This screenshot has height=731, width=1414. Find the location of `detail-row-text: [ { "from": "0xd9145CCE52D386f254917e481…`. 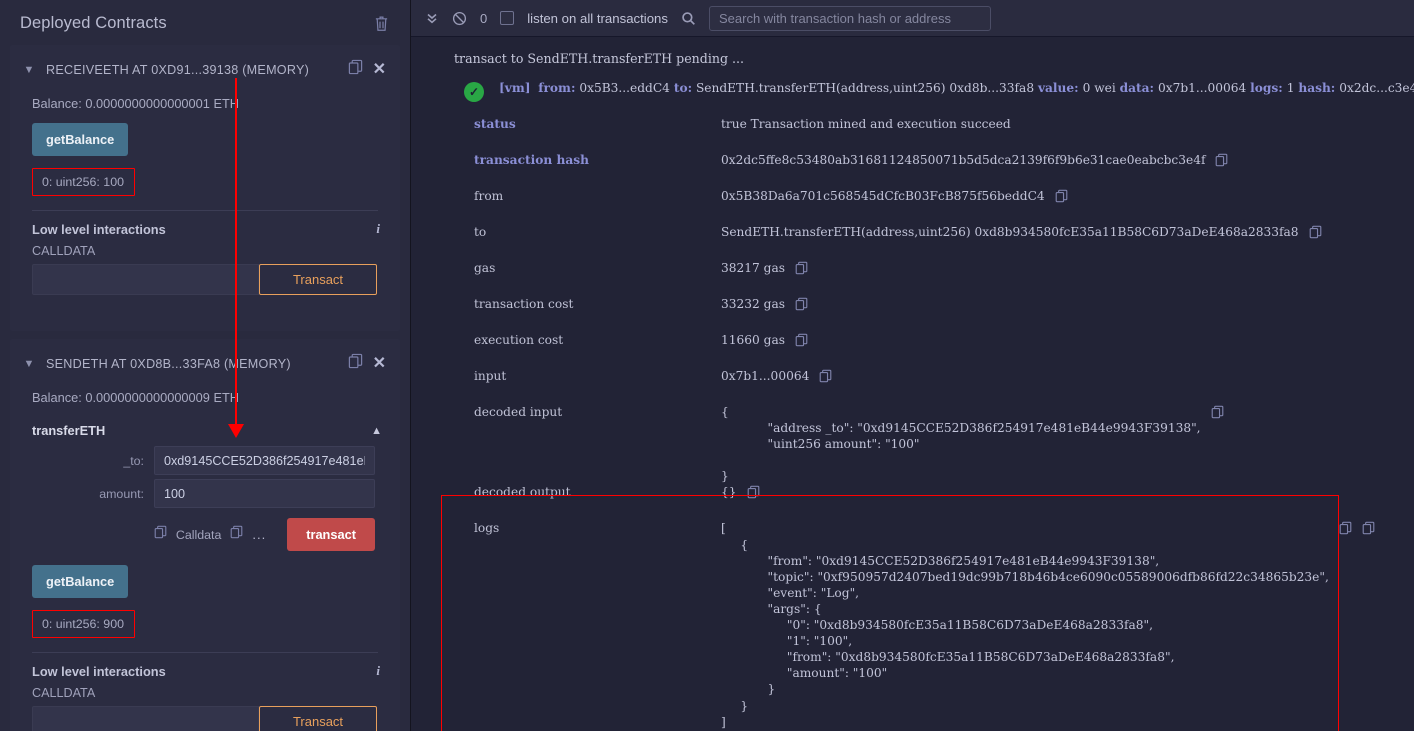

detail-row-text: [ { "from": "0xd9145CCE52D386f254917e481… is located at coordinates (1025, 625).